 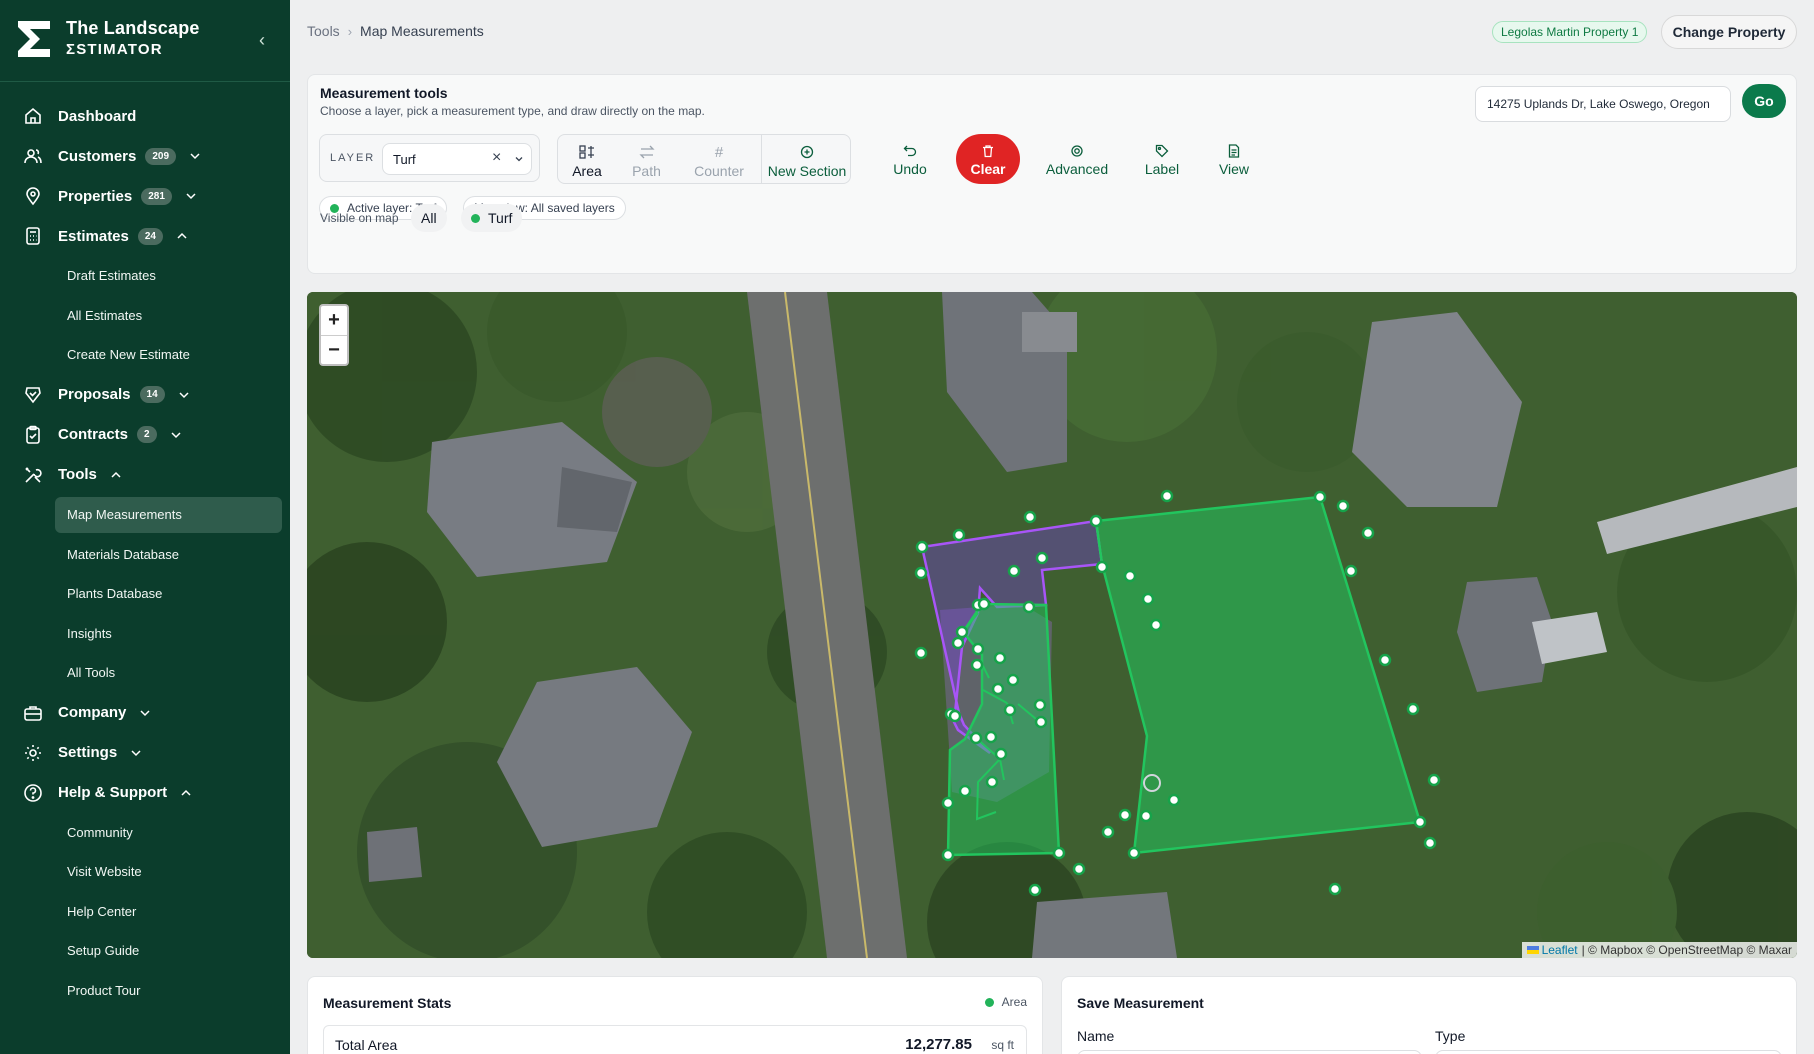 I want to click on calculator-icon, so click(x=33, y=236).